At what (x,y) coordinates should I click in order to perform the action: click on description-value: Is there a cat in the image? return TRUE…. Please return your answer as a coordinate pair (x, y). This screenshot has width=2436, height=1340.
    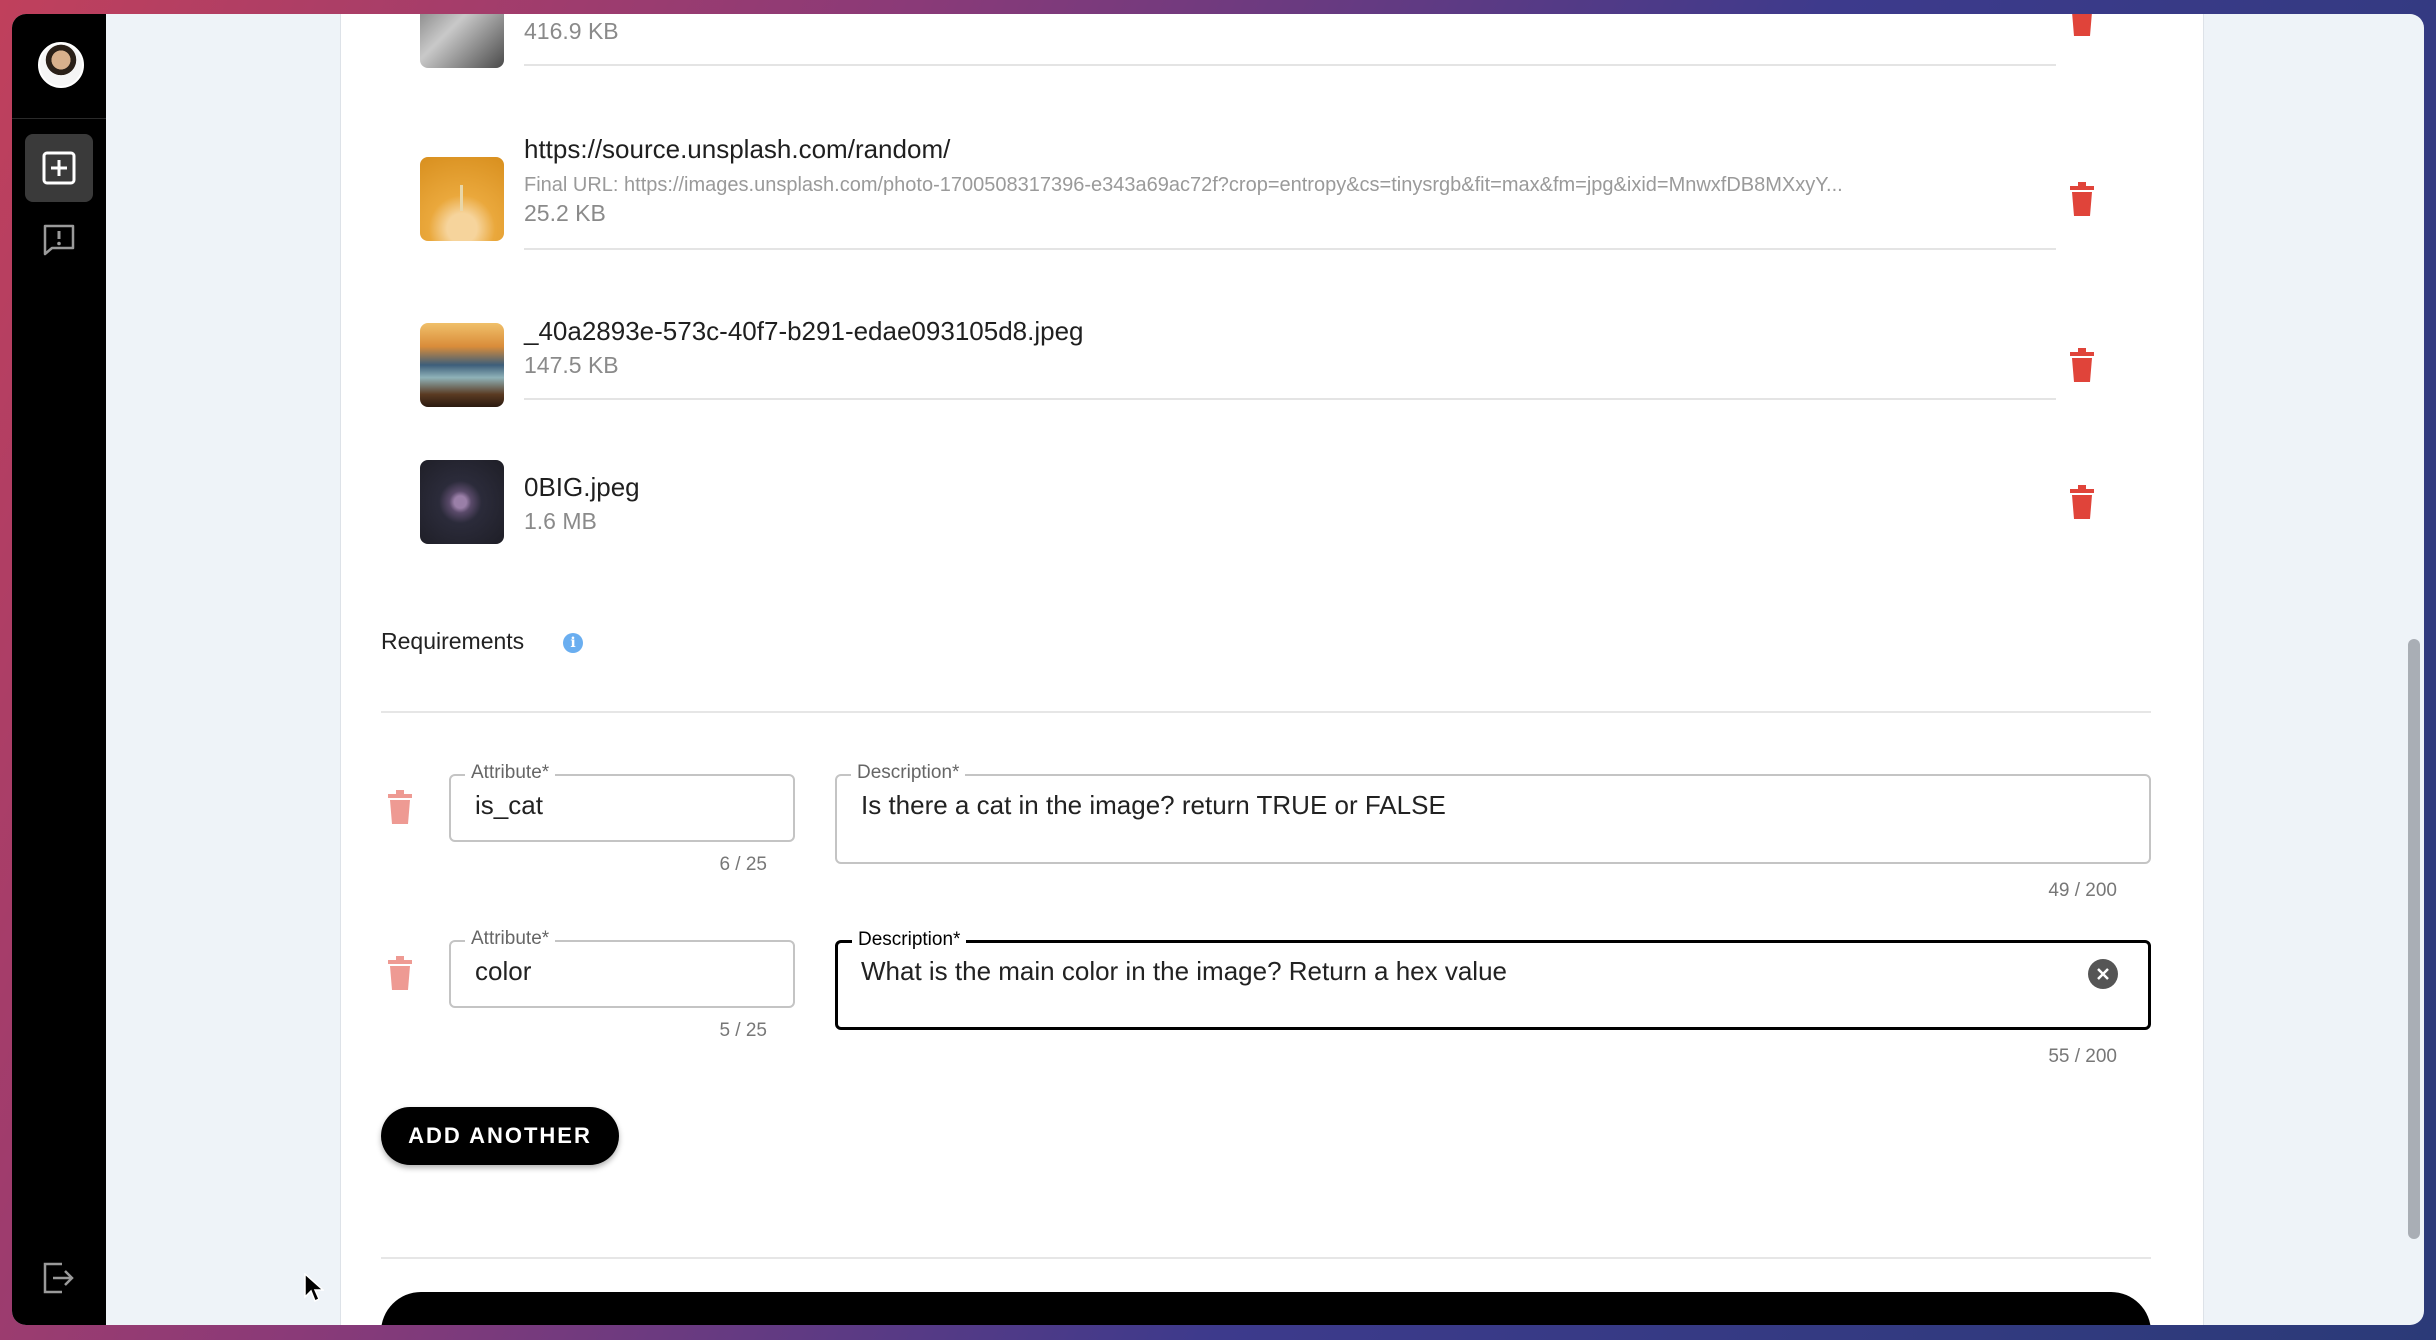
    Looking at the image, I should click on (1153, 805).